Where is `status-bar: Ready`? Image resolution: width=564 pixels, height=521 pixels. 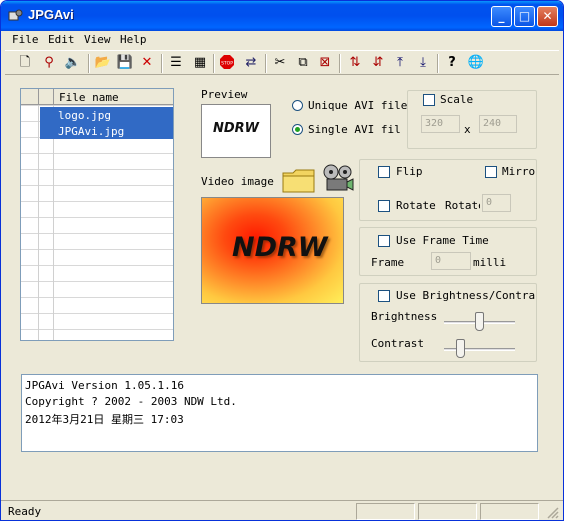 status-bar: Ready is located at coordinates (282, 510).